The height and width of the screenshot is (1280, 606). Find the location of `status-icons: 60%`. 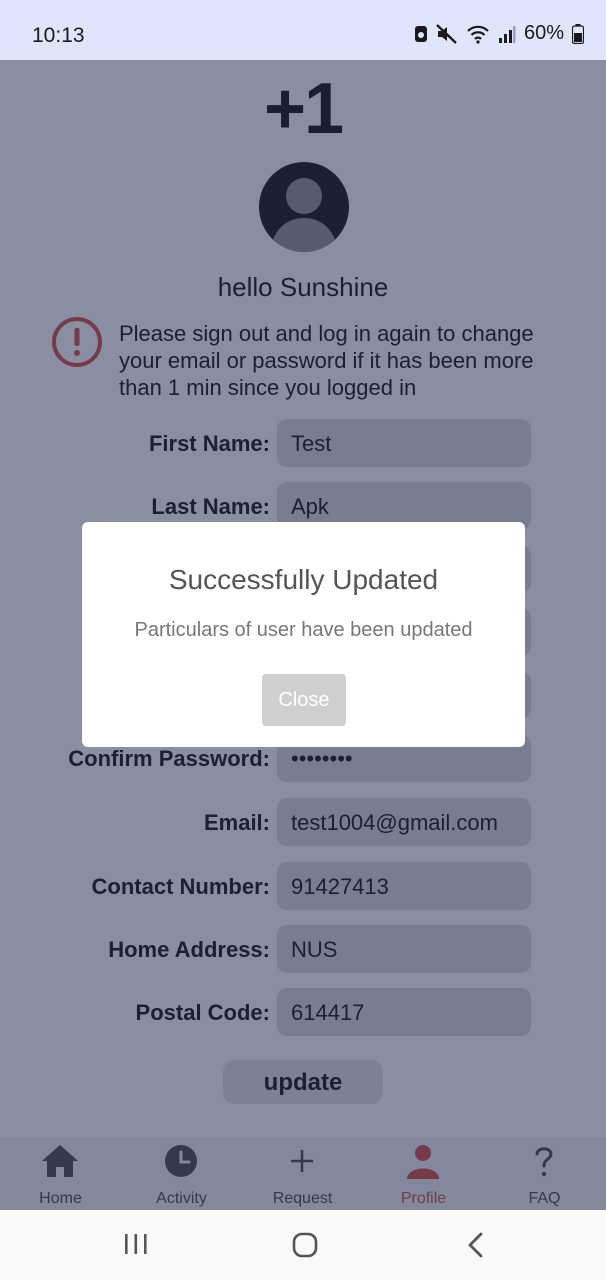

status-icons: 60% is located at coordinates (499, 33).